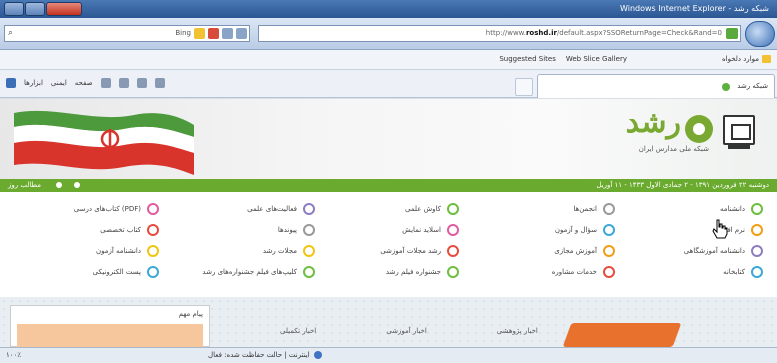  I want to click on close-button, so click(64, 9).